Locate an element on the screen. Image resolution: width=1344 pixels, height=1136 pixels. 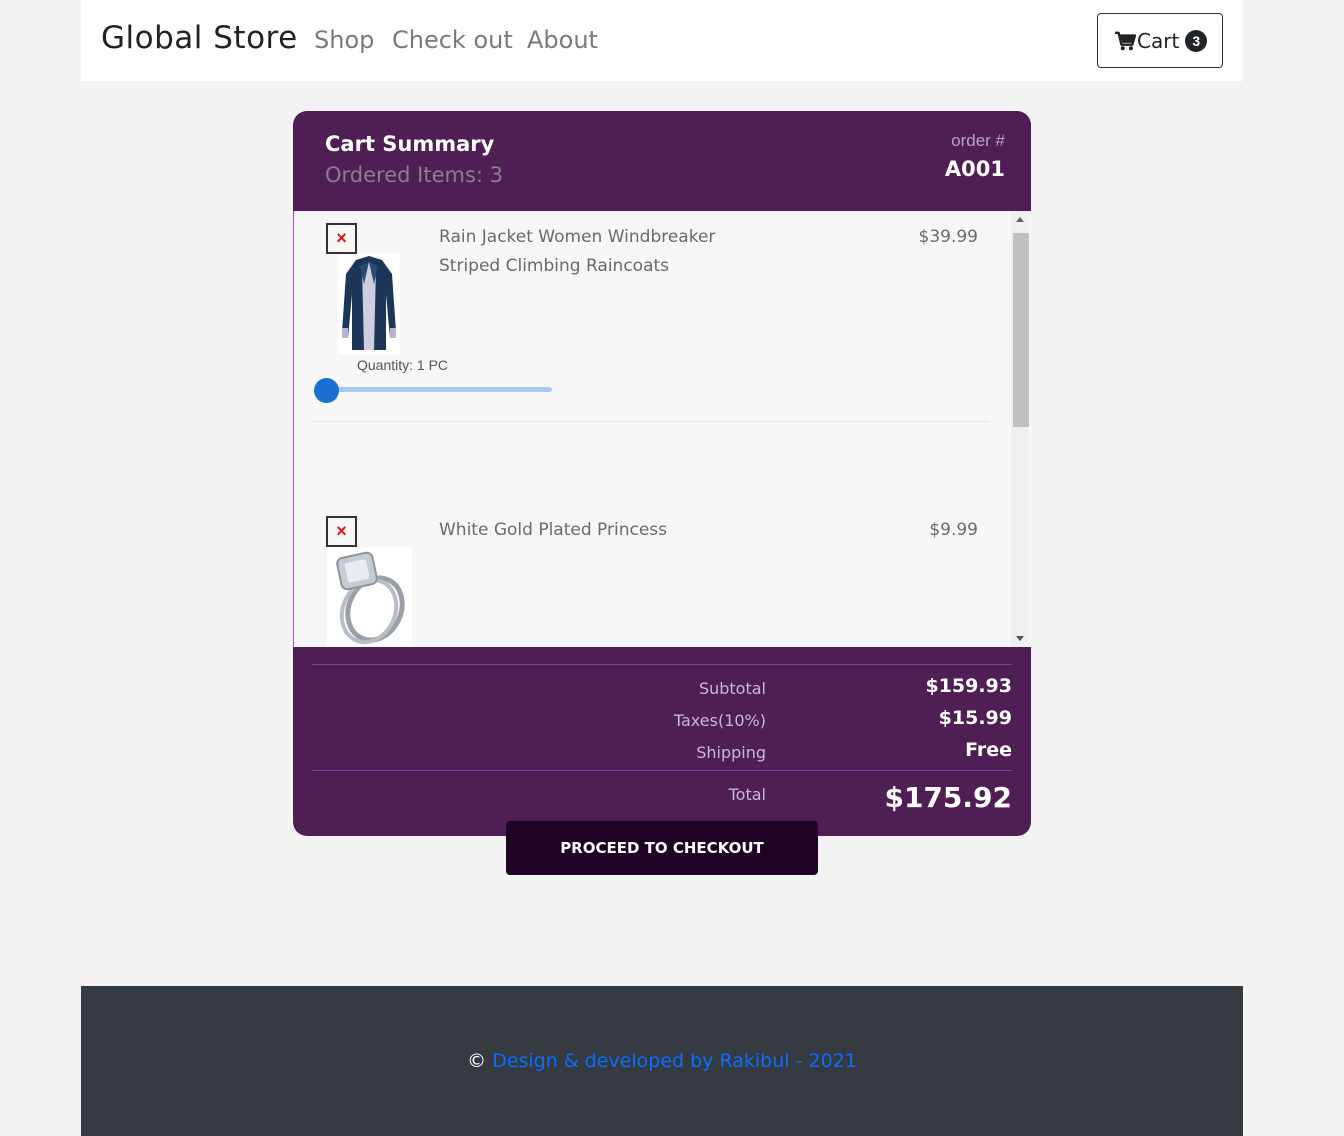
footer: © Design & developed by Rakibul - 2021 is located at coordinates (662, 1061).